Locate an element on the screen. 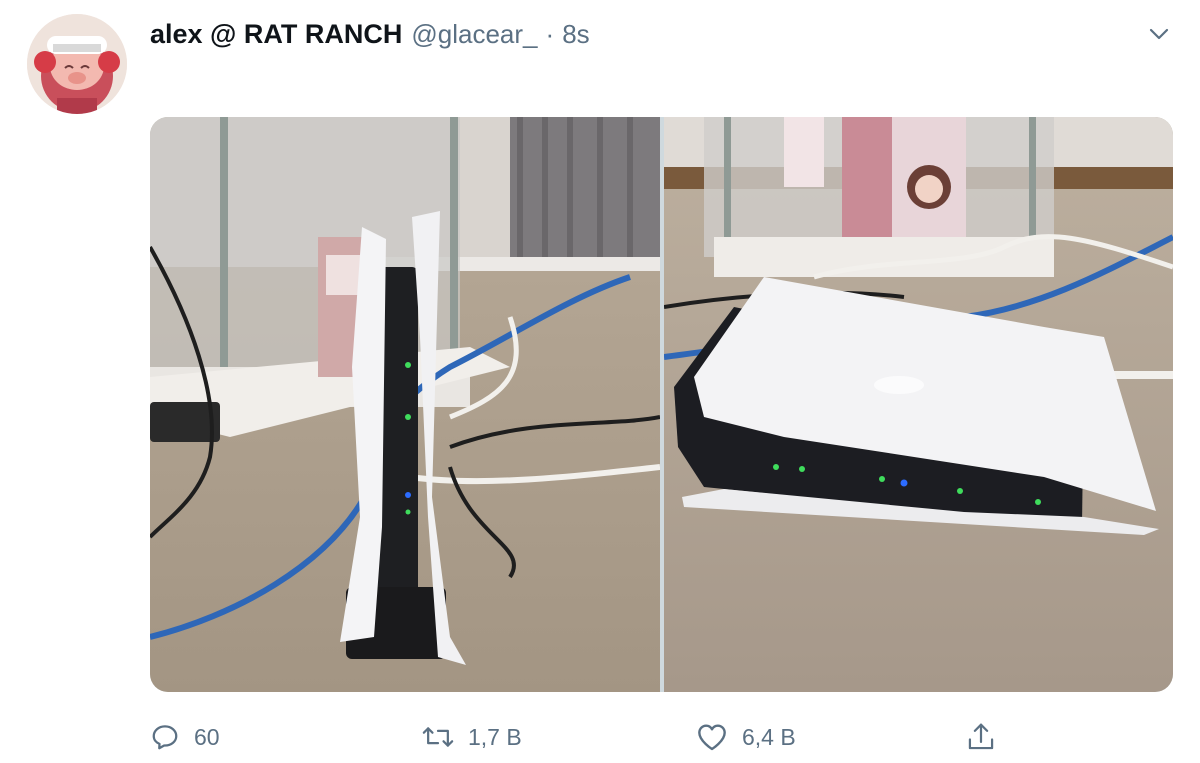 This screenshot has width=1200, height=763. chevron-down-icon is located at coordinates (1159, 34).